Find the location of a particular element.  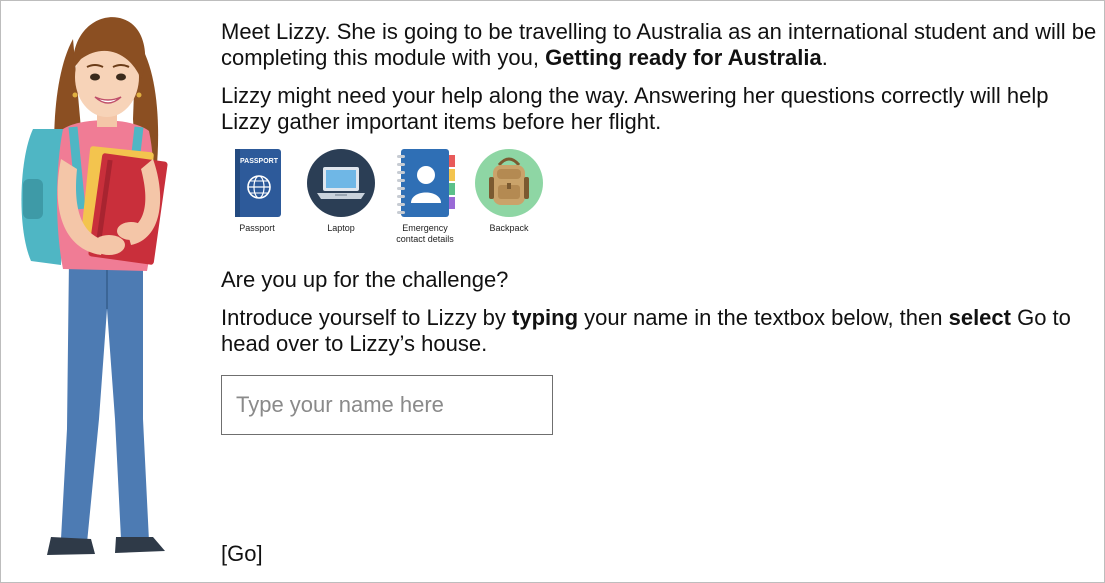

item-passport: PASSPORT Passport is located at coordinates (257, 196).